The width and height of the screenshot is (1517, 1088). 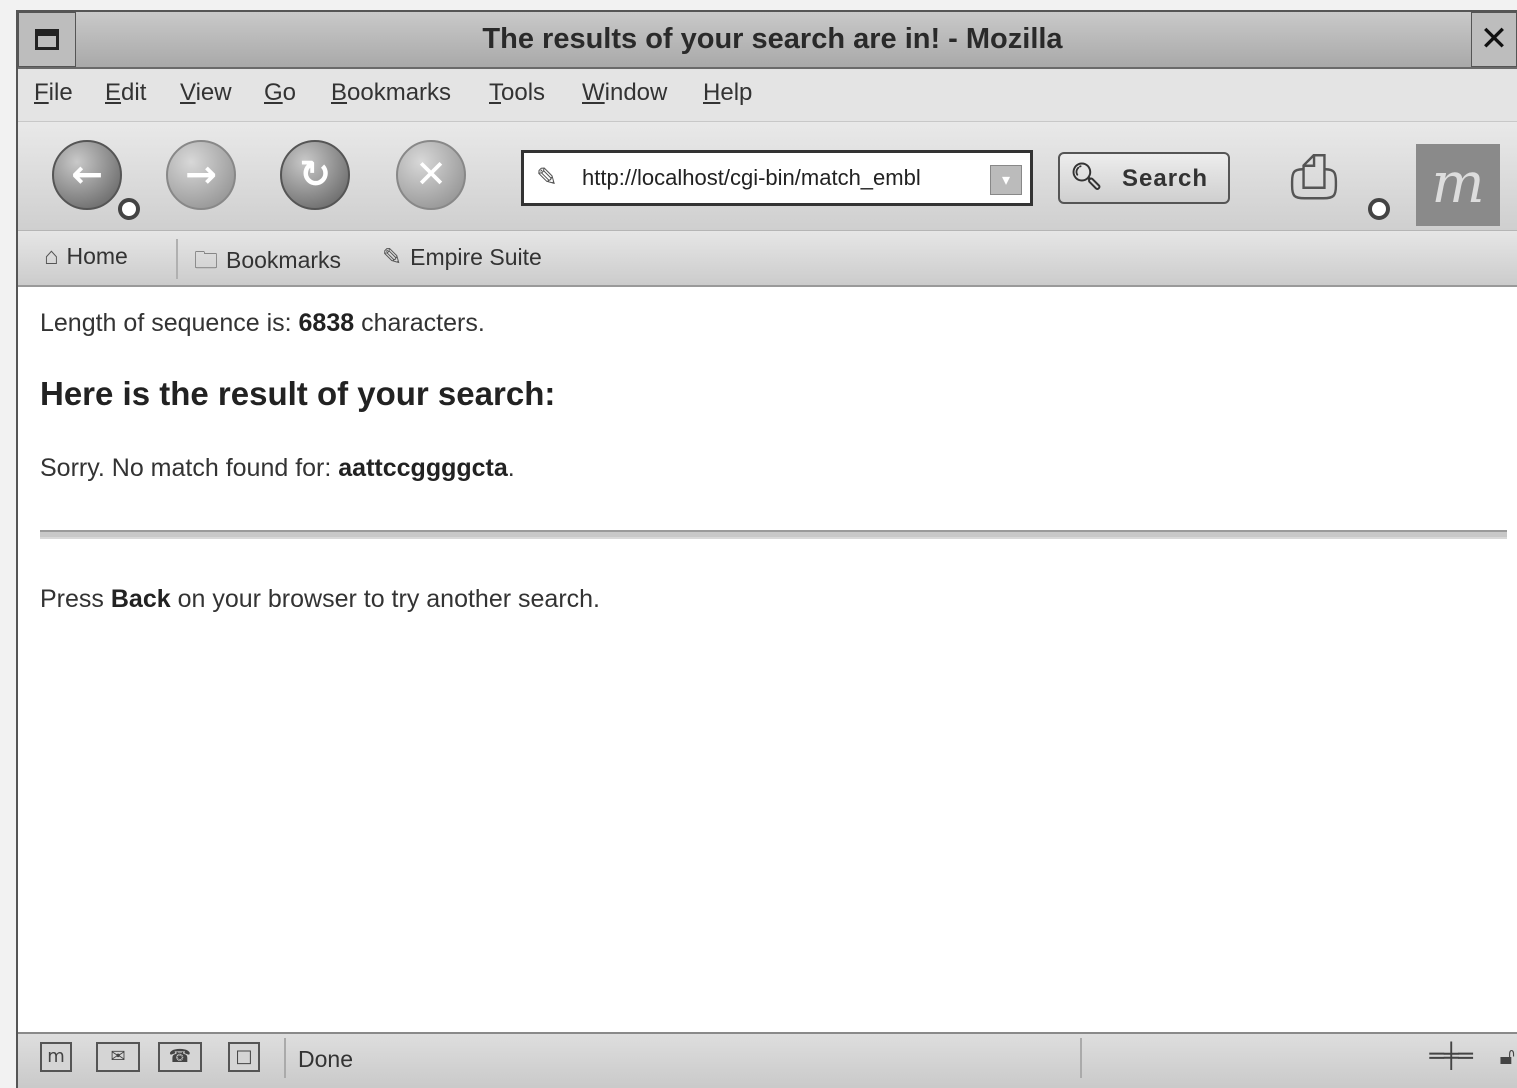 What do you see at coordinates (423, 468) in the screenshot?
I see `search-sequence-value: aattccggggcta` at bounding box center [423, 468].